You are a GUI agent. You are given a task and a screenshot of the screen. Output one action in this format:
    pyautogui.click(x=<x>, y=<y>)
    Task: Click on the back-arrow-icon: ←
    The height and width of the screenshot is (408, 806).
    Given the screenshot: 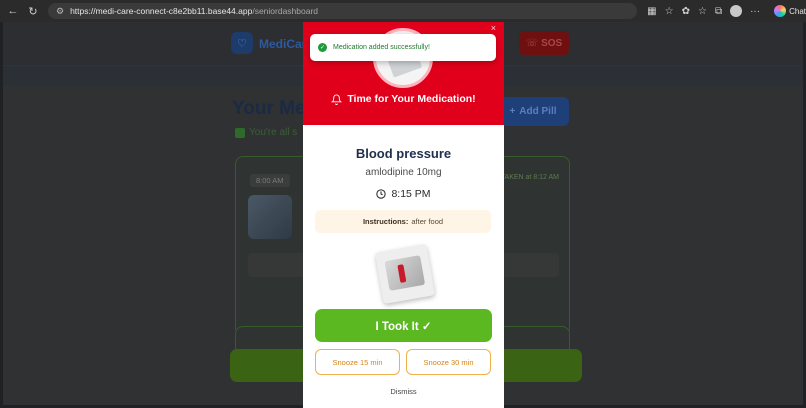 What is the action you would take?
    pyautogui.click(x=13, y=11)
    